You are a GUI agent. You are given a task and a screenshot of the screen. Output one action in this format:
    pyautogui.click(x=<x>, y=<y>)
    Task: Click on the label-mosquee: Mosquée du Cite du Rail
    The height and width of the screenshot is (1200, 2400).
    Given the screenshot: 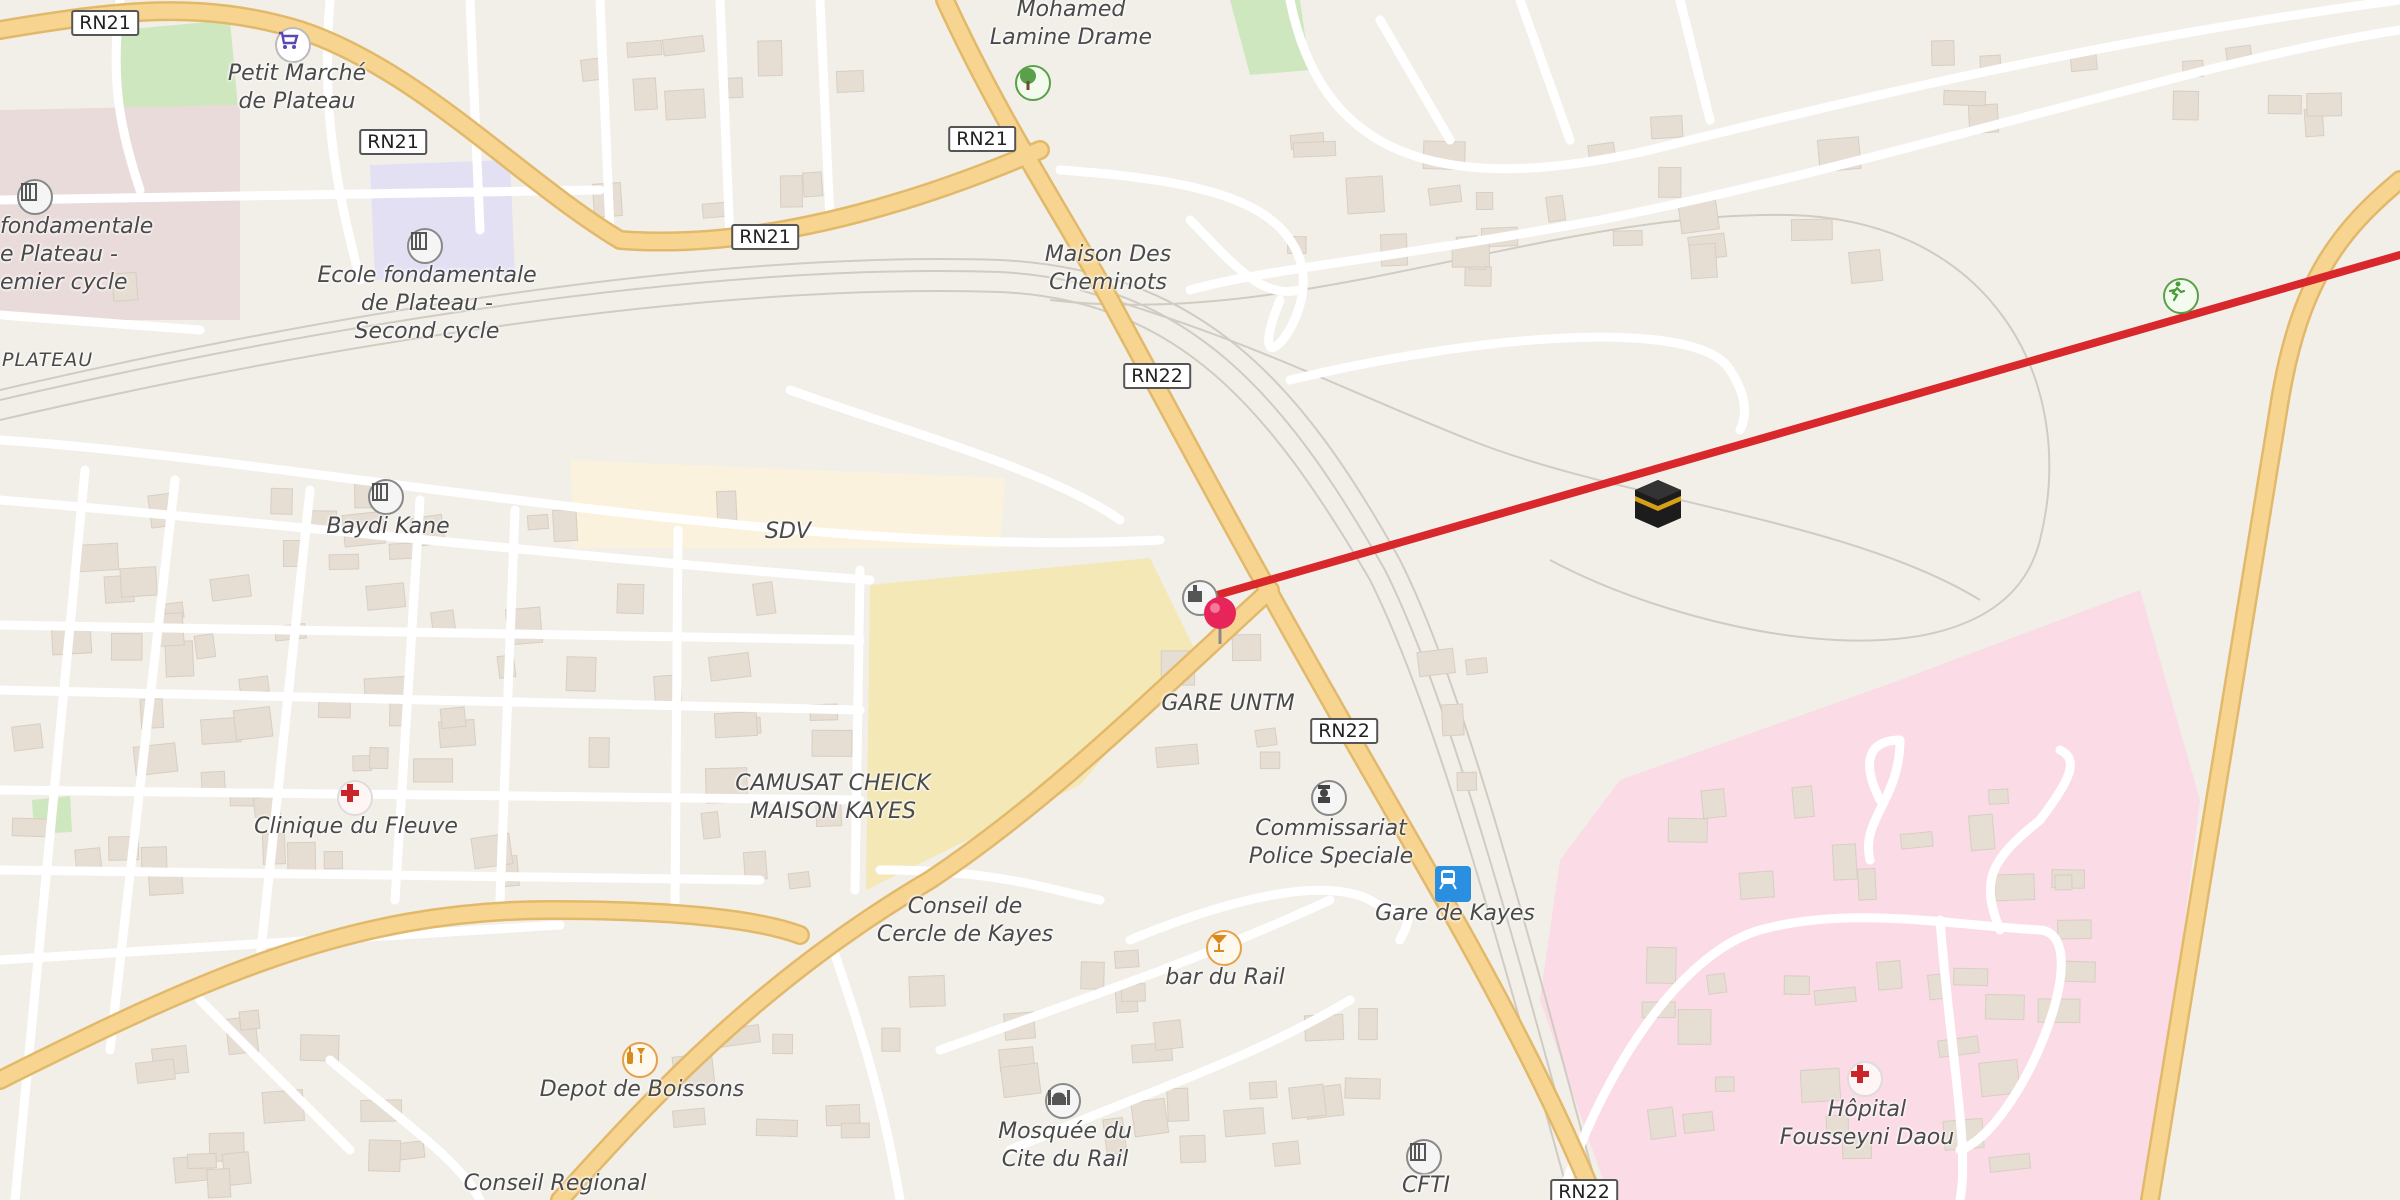 What is the action you would take?
    pyautogui.click(x=1065, y=1145)
    